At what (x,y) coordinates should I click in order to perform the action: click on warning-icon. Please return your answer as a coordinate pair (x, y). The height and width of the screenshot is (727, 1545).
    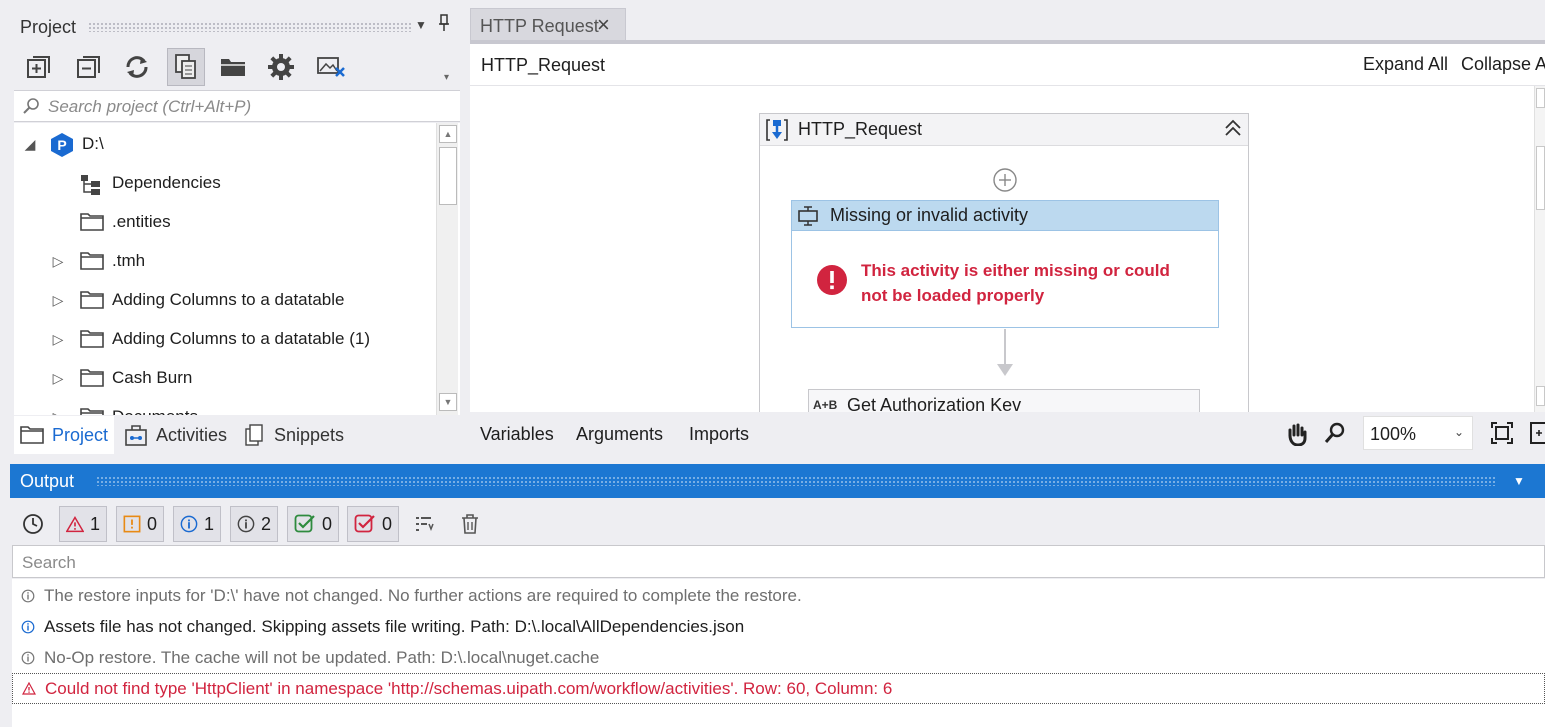
    Looking at the image, I should click on (132, 524).